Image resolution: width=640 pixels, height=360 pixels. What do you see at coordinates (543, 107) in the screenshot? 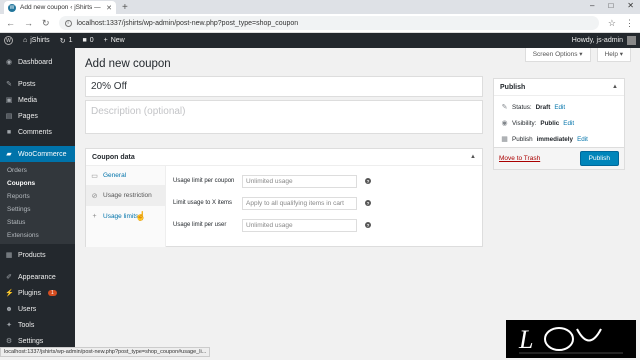
I see `status-value: Draft` at bounding box center [543, 107].